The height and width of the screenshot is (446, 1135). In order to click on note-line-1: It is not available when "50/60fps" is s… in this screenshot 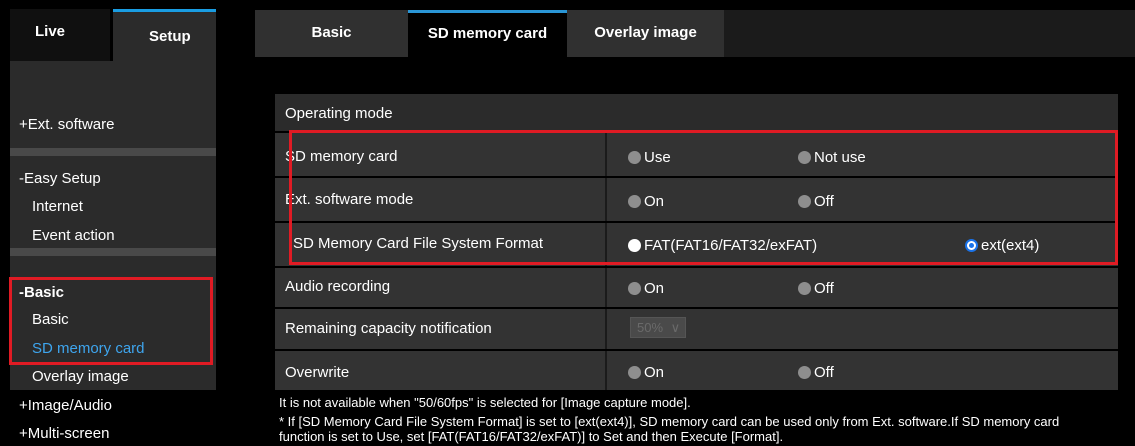, I will do `click(485, 402)`.